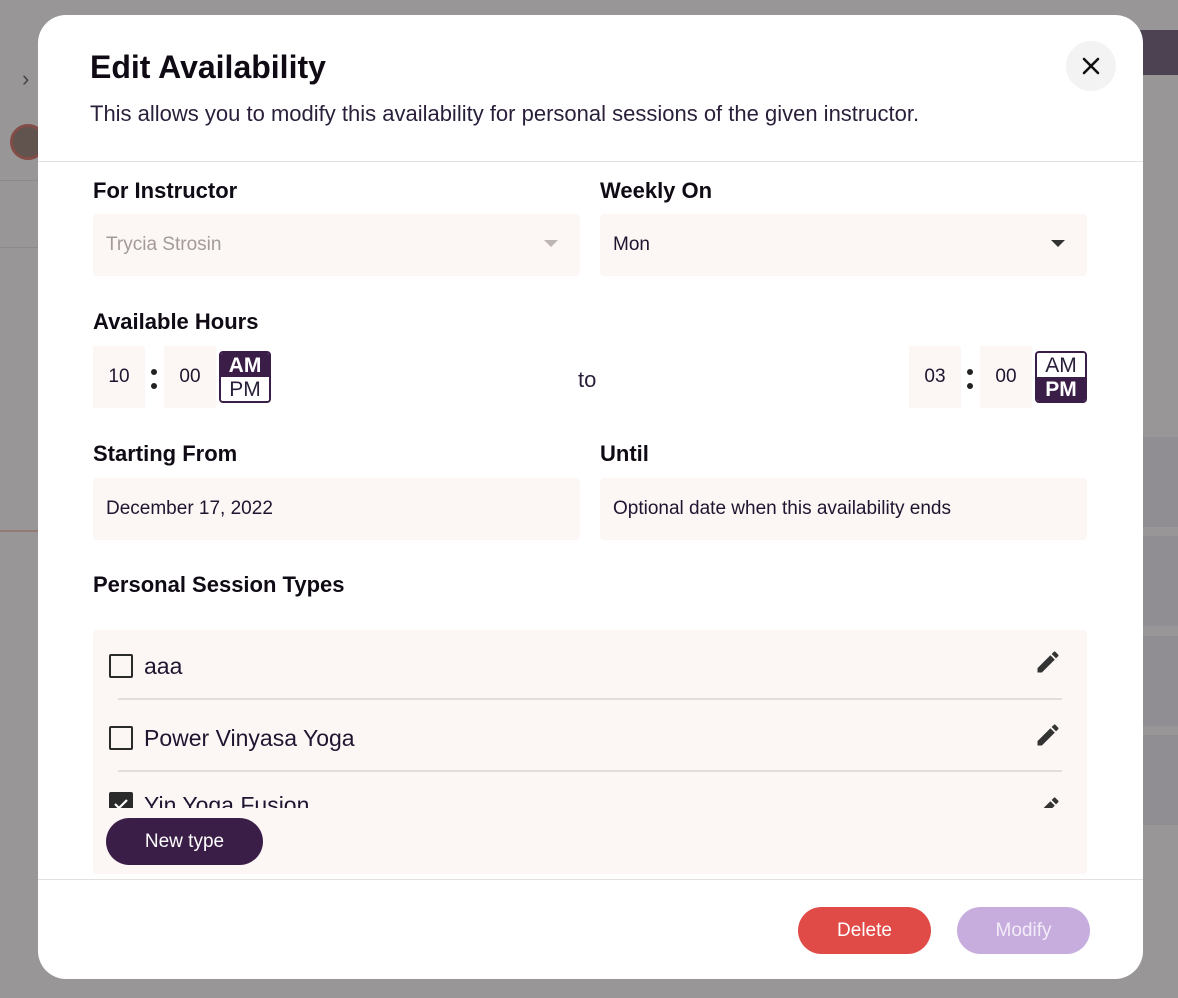 This screenshot has width=1178, height=998. Describe the element at coordinates (1061, 365) in the screenshot. I see `end-am-option: AM` at that location.